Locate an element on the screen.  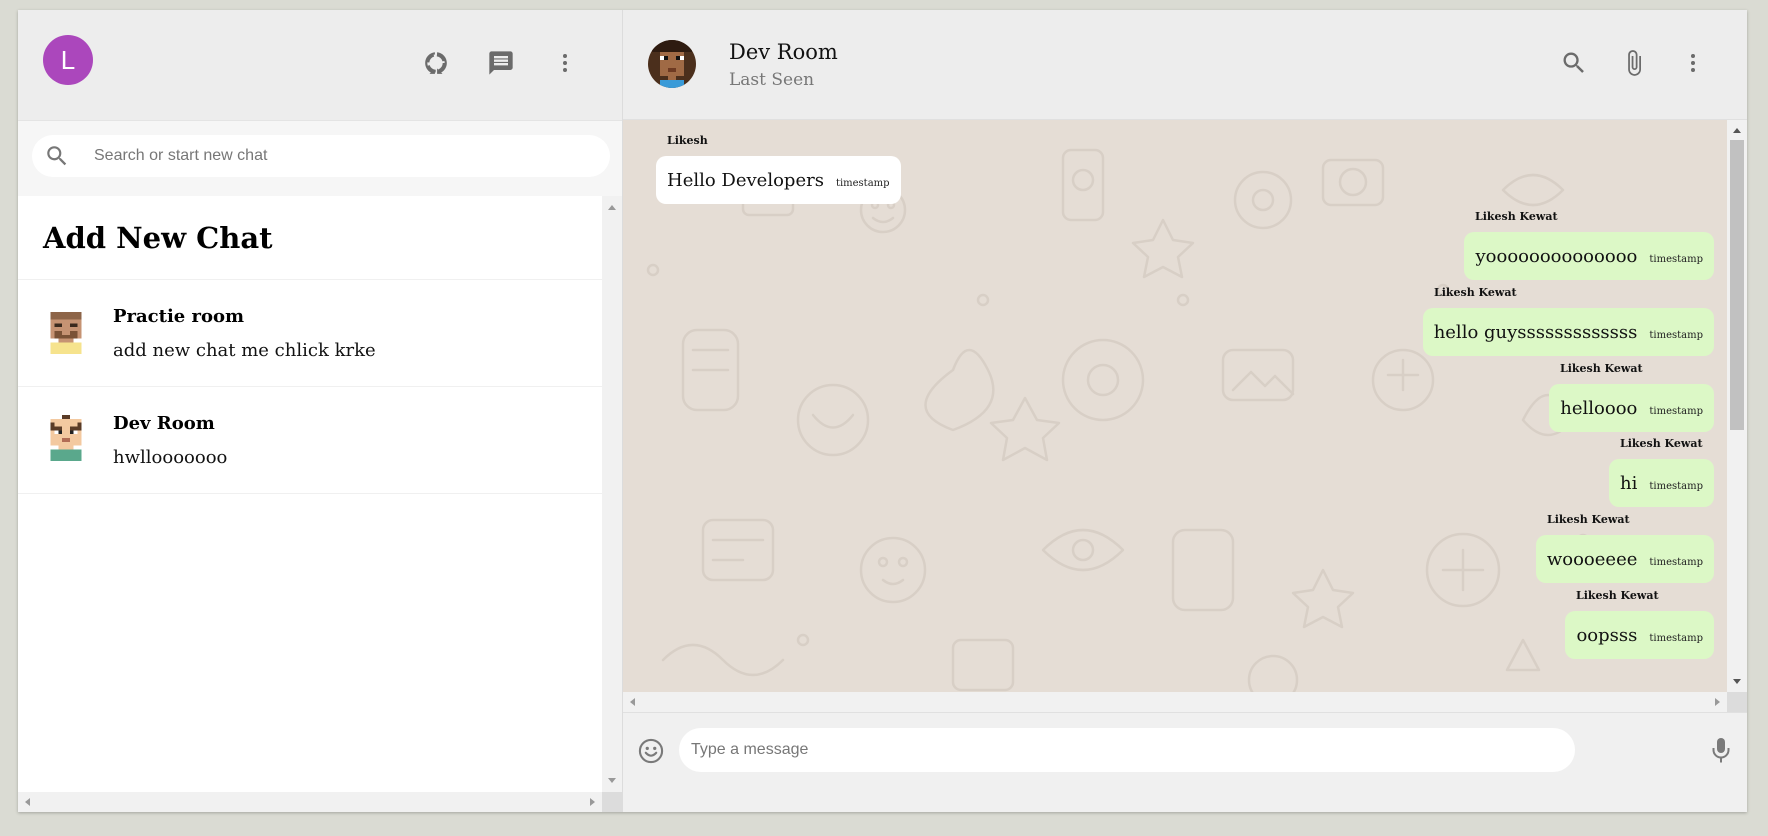
message-input is located at coordinates (1127, 750).